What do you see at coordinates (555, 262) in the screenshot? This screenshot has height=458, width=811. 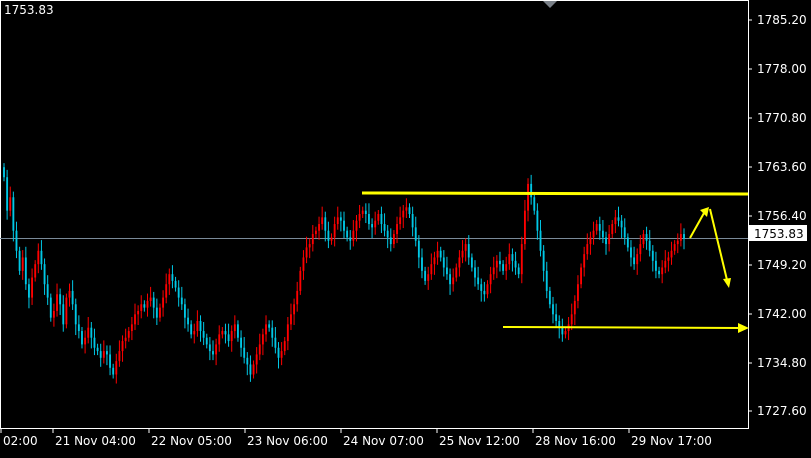 I see `annotations` at bounding box center [555, 262].